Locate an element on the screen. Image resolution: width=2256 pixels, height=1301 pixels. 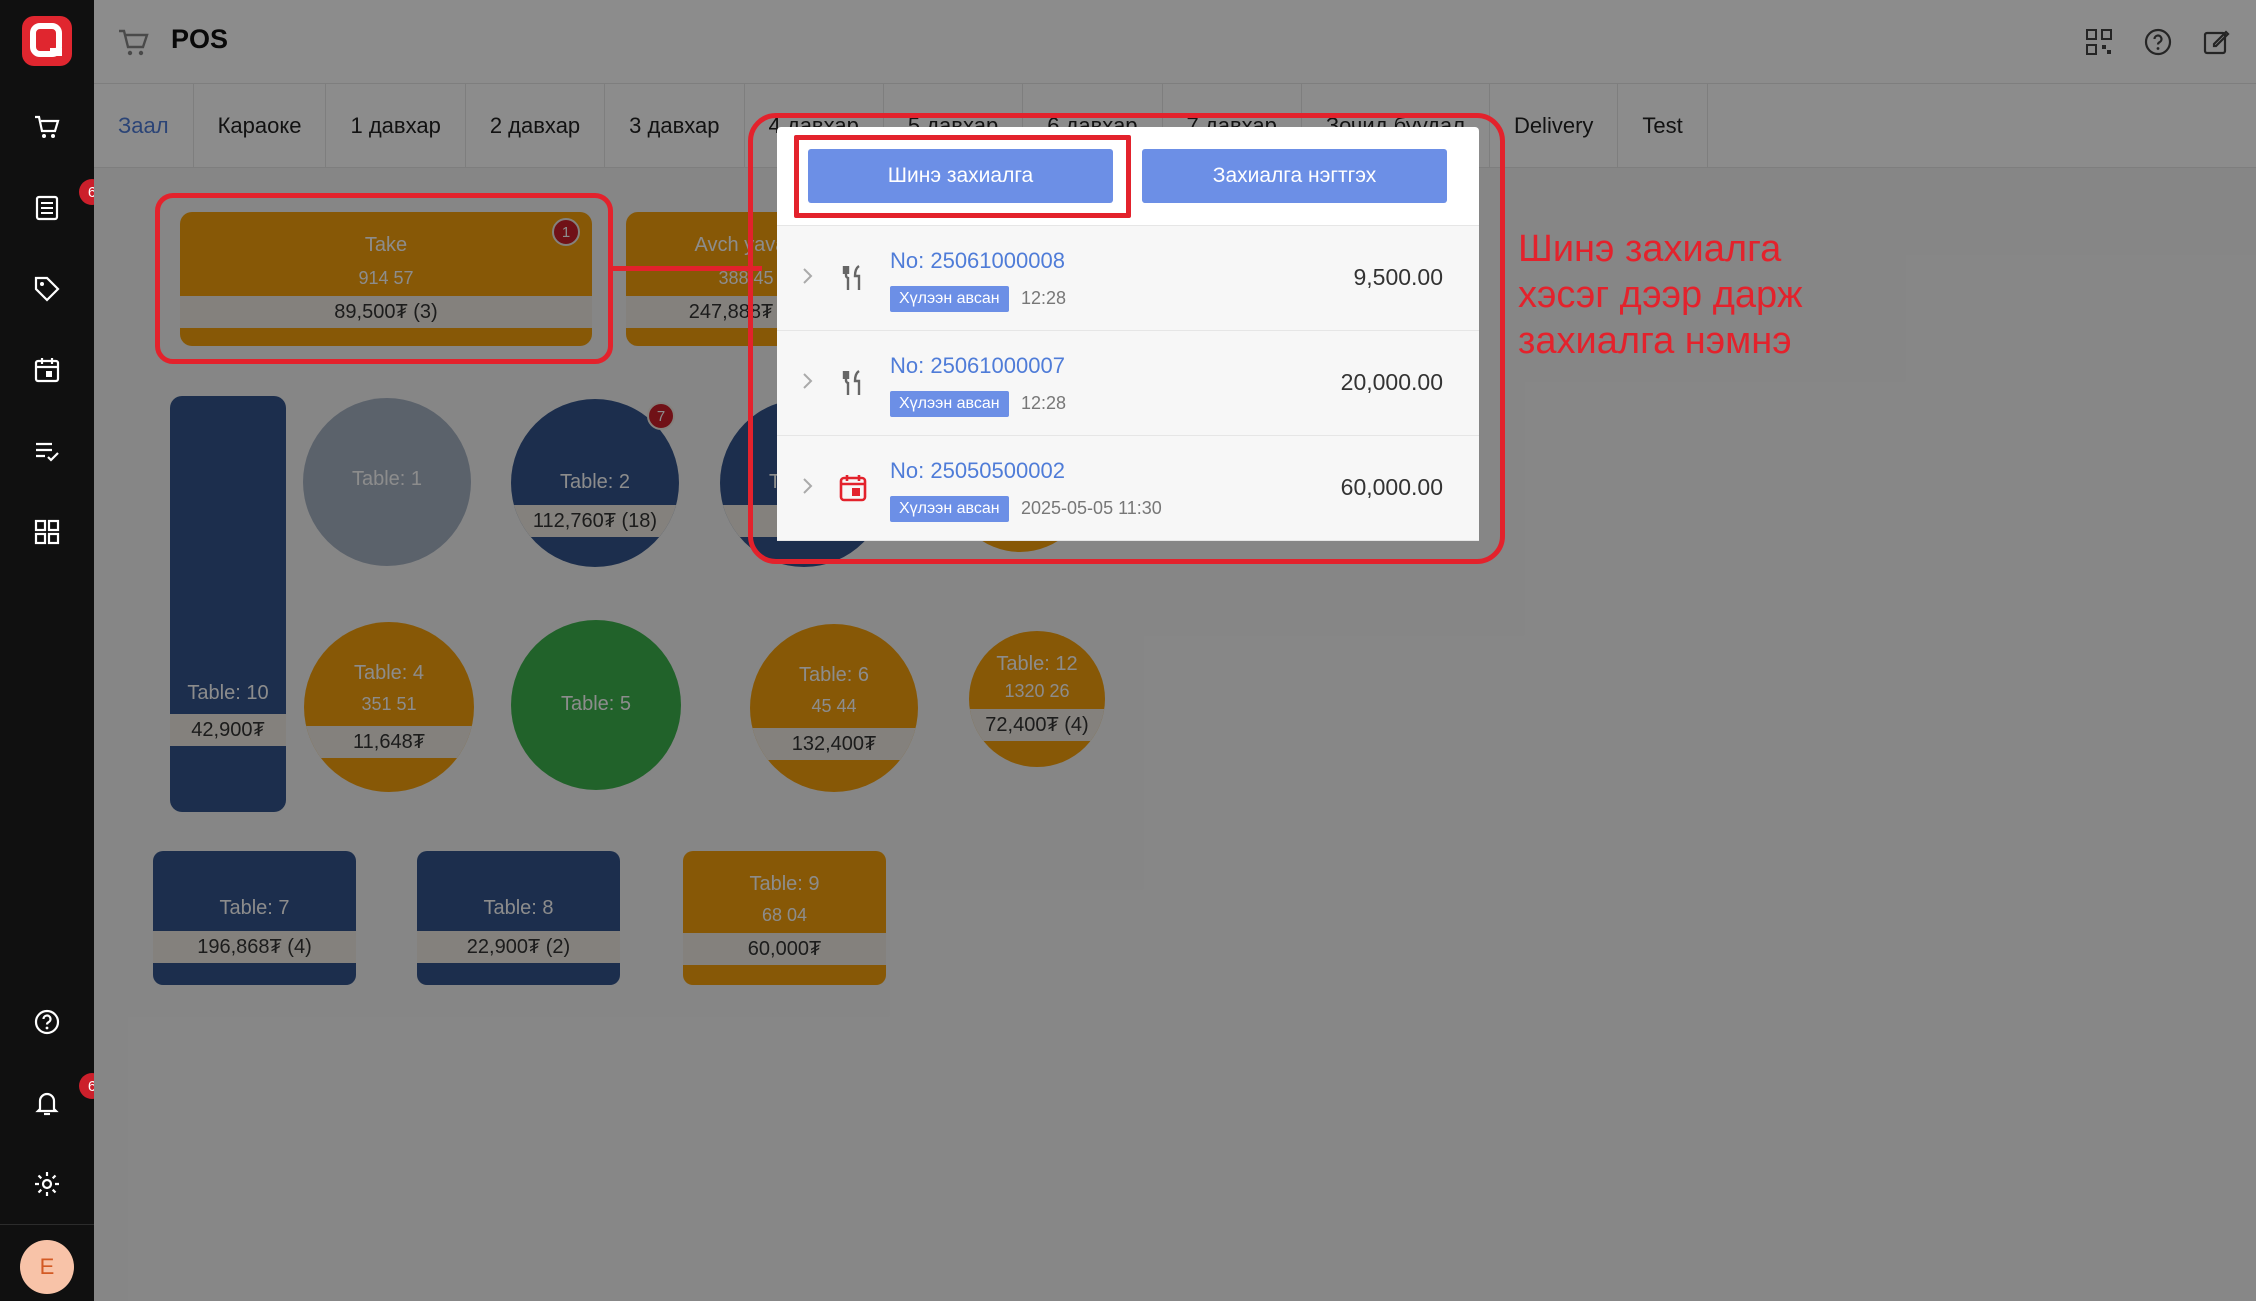
order-number: No: 25050500002 is located at coordinates (977, 470).